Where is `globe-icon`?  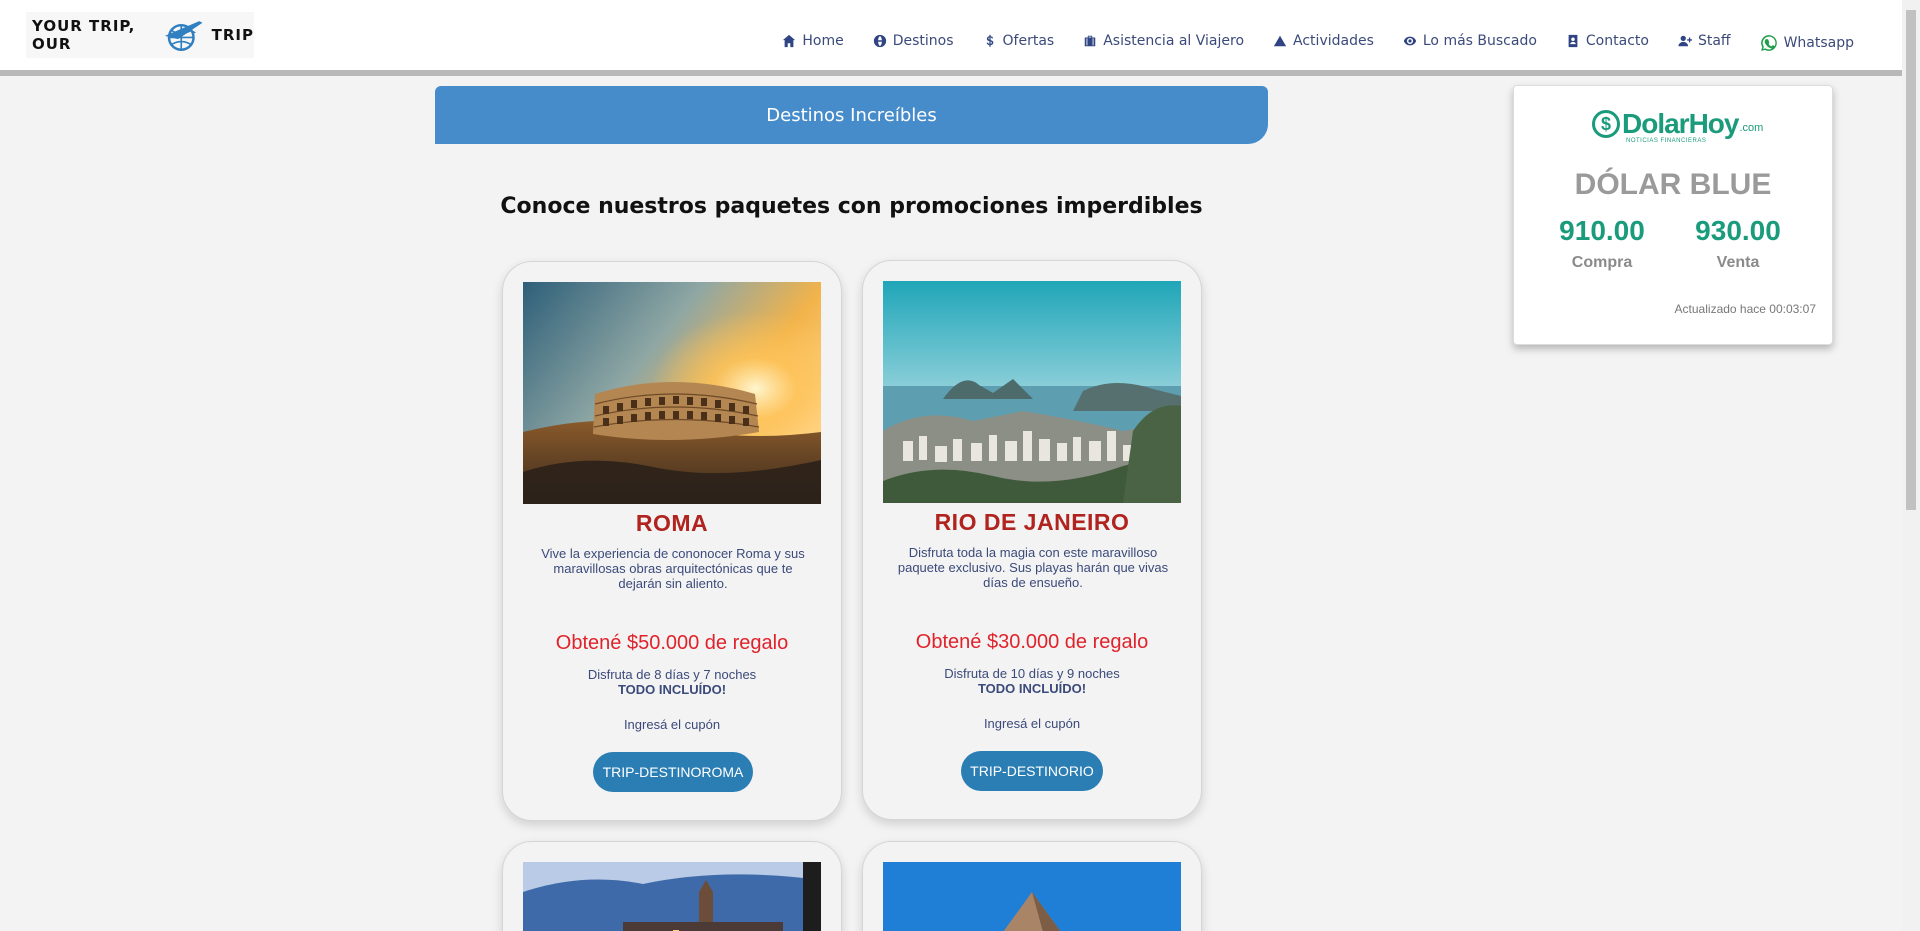 globe-icon is located at coordinates (879, 41).